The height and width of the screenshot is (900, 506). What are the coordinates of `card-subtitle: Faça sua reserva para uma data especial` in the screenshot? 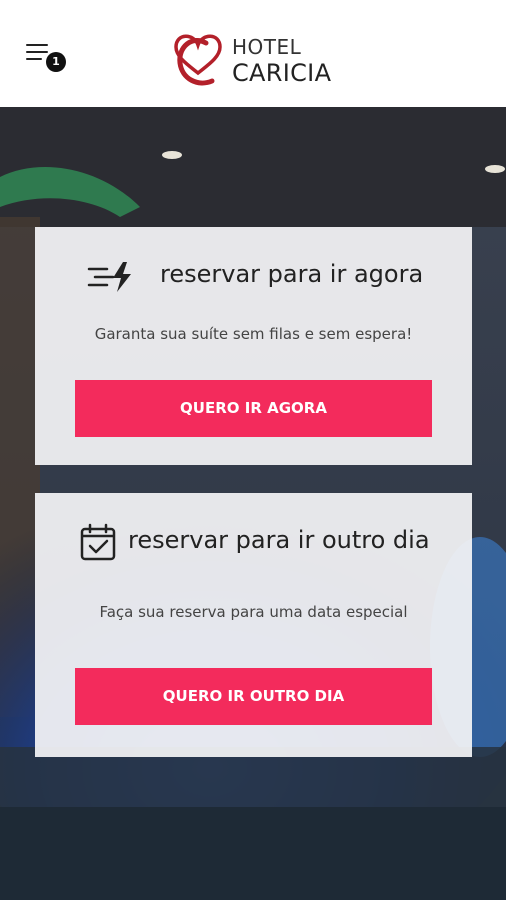 It's located at (253, 612).